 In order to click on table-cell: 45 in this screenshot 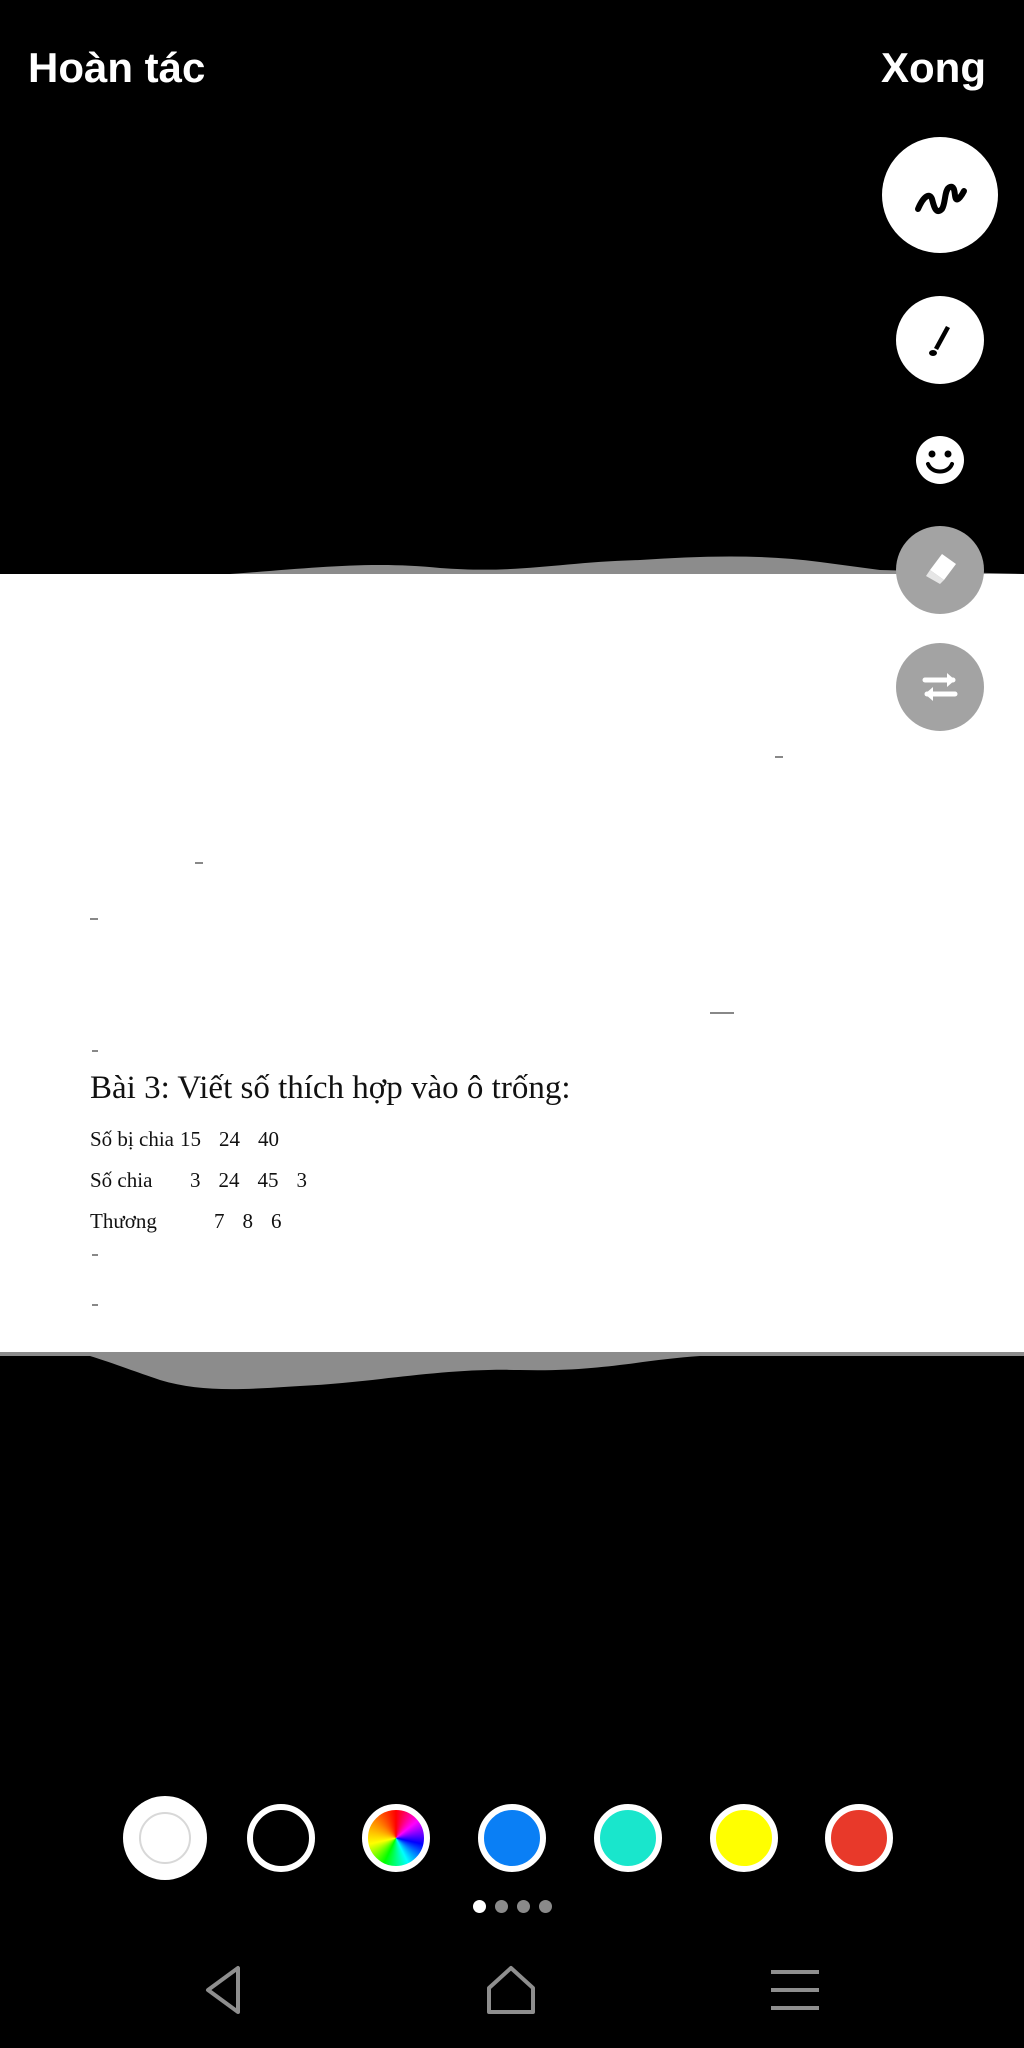, I will do `click(268, 1180)`.